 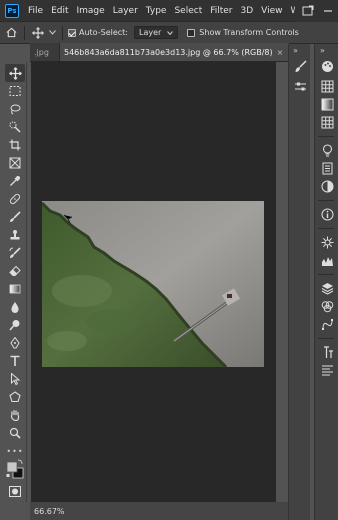 I want to click on eraser-tool-icon, so click(x=15, y=271).